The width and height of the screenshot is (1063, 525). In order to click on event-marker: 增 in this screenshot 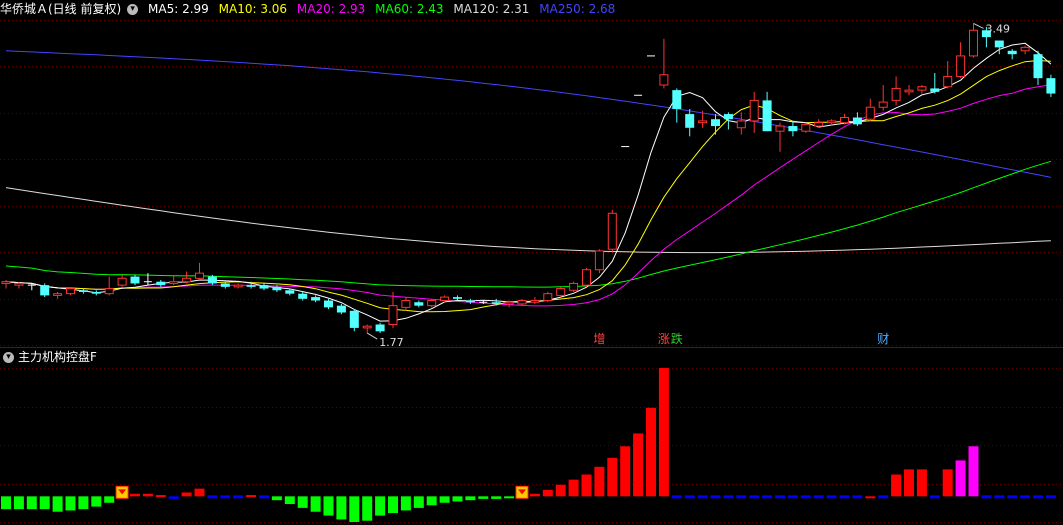, I will do `click(599, 339)`.